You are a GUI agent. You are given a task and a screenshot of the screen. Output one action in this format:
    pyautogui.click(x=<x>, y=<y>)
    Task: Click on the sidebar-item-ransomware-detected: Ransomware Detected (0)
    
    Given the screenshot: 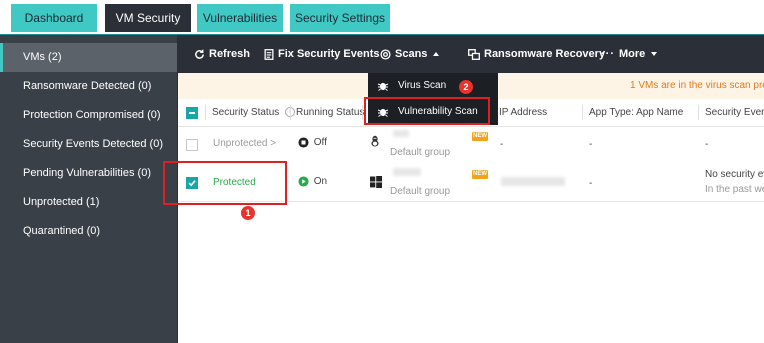 What is the action you would take?
    pyautogui.click(x=88, y=86)
    